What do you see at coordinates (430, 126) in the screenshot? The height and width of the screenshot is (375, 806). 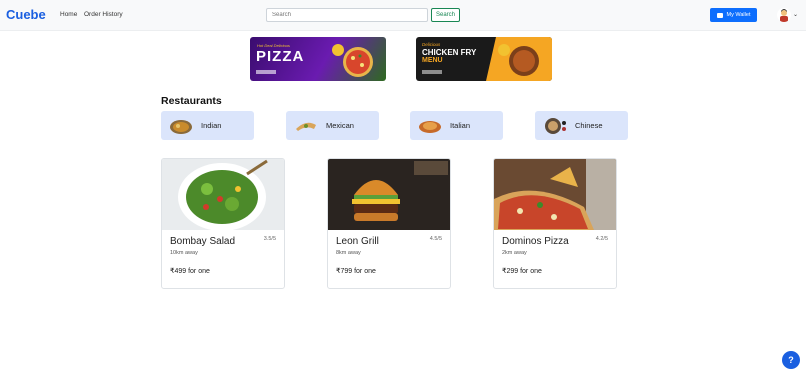 I see `italian-food-icon` at bounding box center [430, 126].